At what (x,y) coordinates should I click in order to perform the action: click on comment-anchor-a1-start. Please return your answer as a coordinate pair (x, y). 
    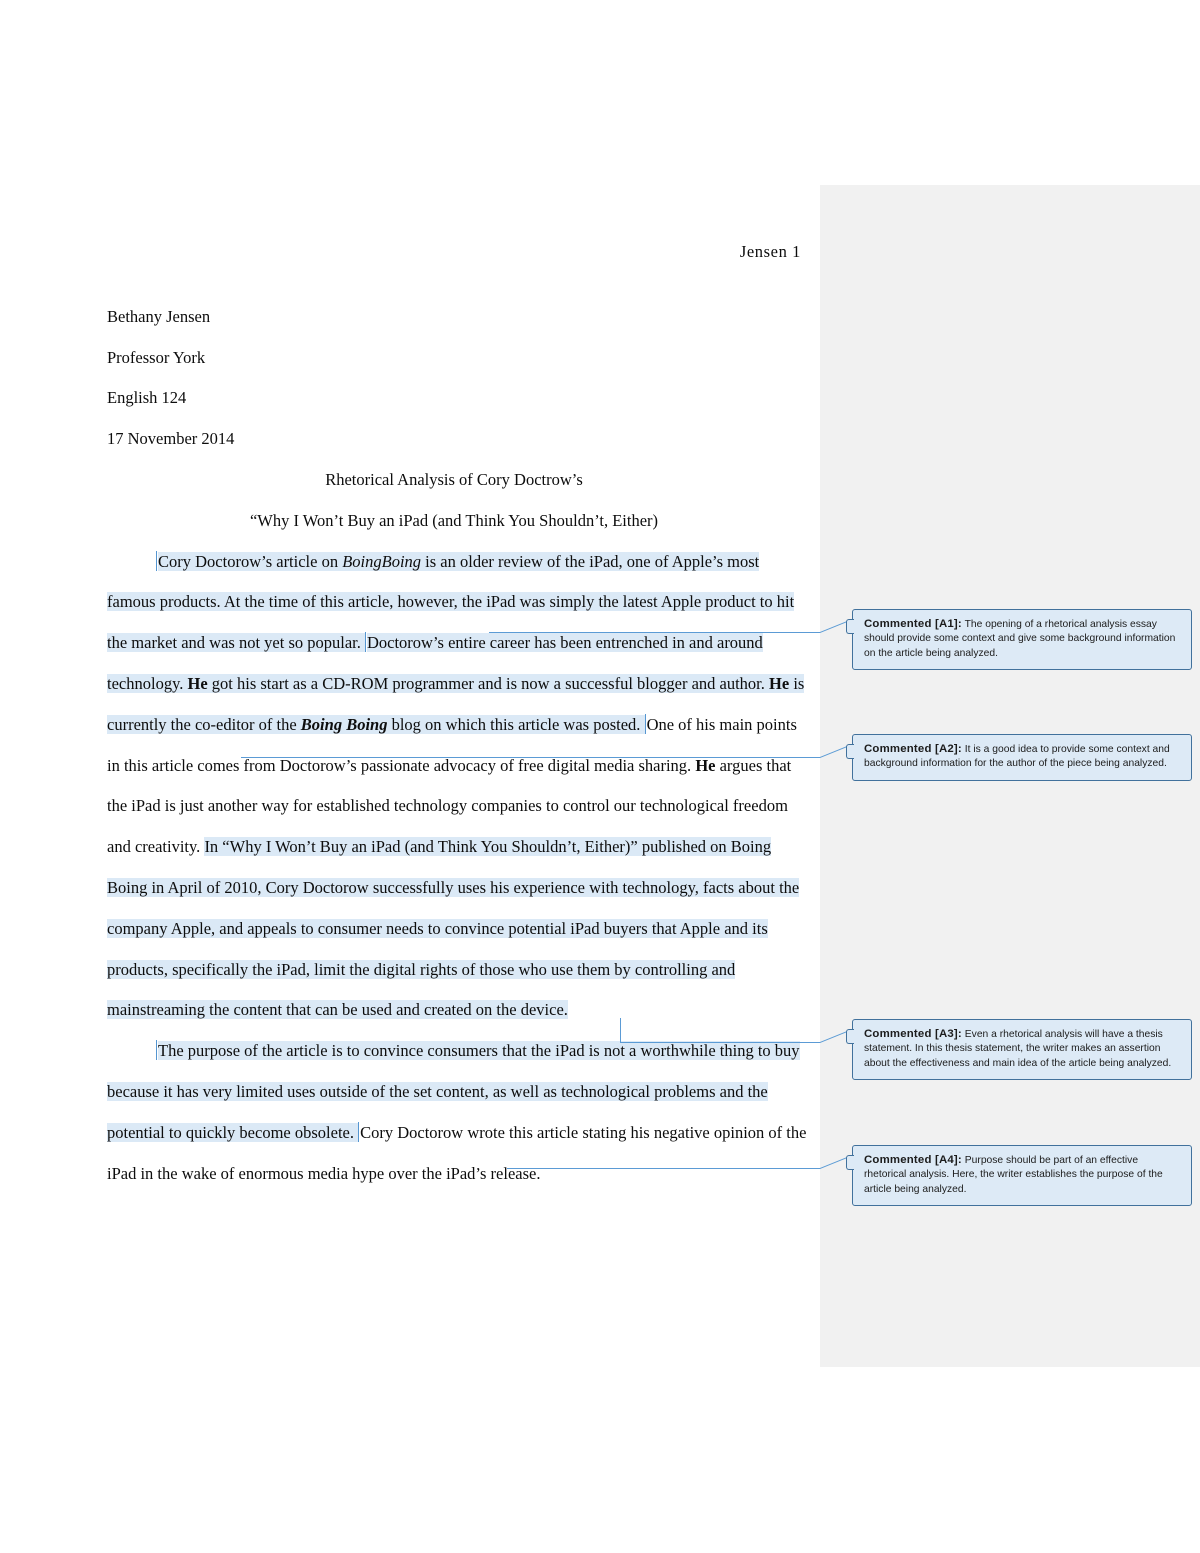
    Looking at the image, I should click on (156, 560).